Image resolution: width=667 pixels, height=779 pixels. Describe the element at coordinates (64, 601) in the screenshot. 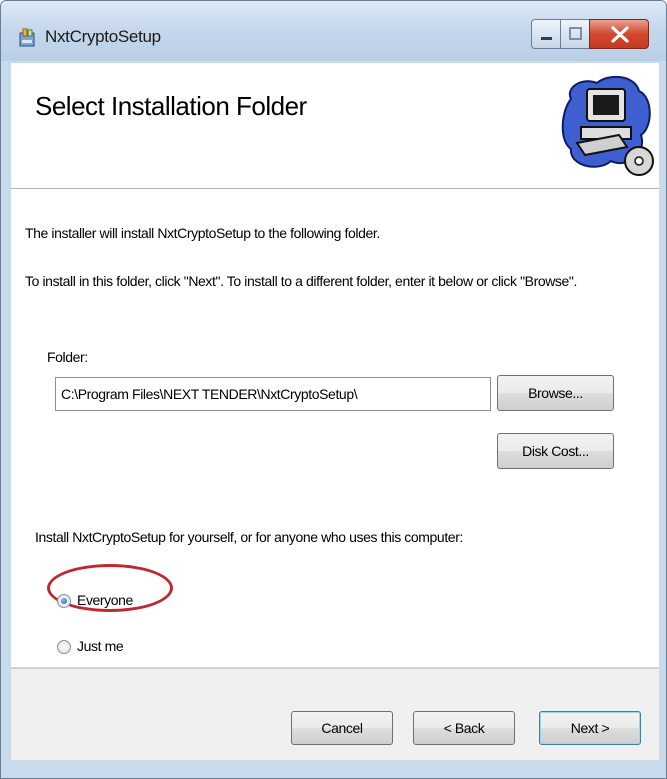

I see `radio-everyone-button` at that location.